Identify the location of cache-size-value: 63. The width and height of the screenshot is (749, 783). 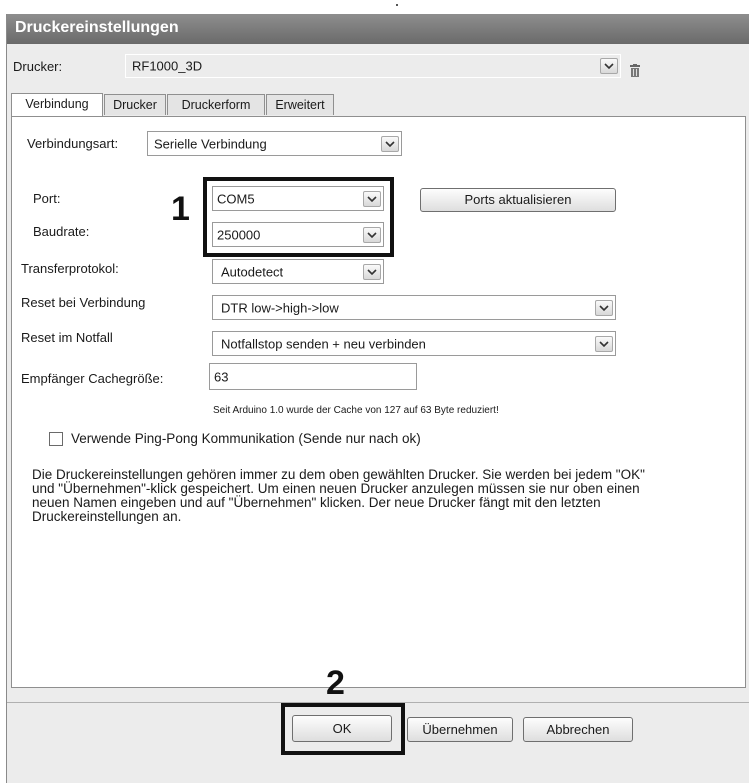
(221, 376).